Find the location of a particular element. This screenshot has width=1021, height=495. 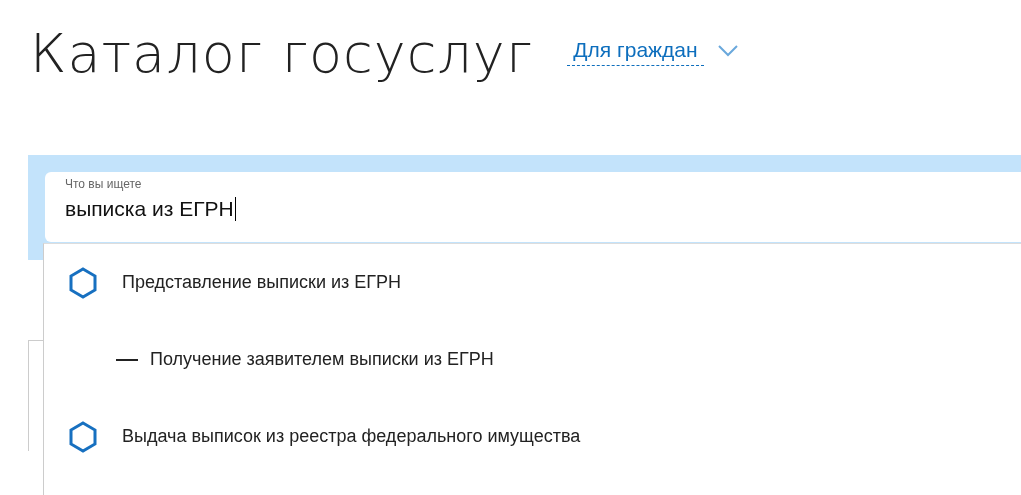

field-value: выписка из ЕГРН is located at coordinates (150, 209).